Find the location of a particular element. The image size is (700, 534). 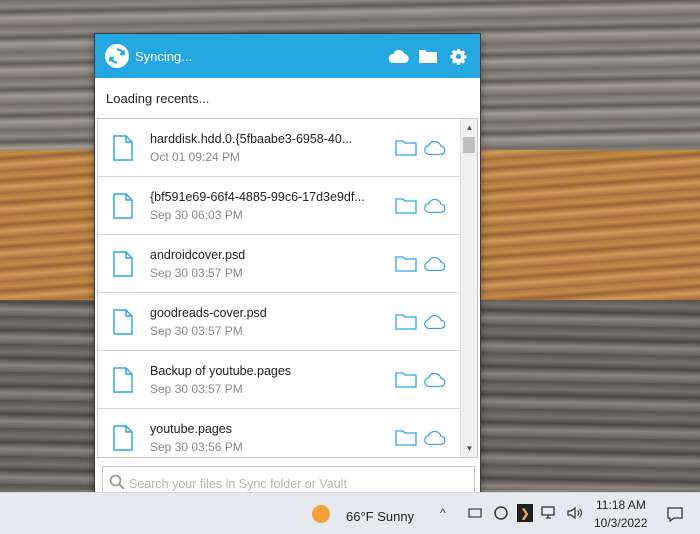

file-meta: androidcover.psd Sep 30 03:57 PM is located at coordinates (270, 264).